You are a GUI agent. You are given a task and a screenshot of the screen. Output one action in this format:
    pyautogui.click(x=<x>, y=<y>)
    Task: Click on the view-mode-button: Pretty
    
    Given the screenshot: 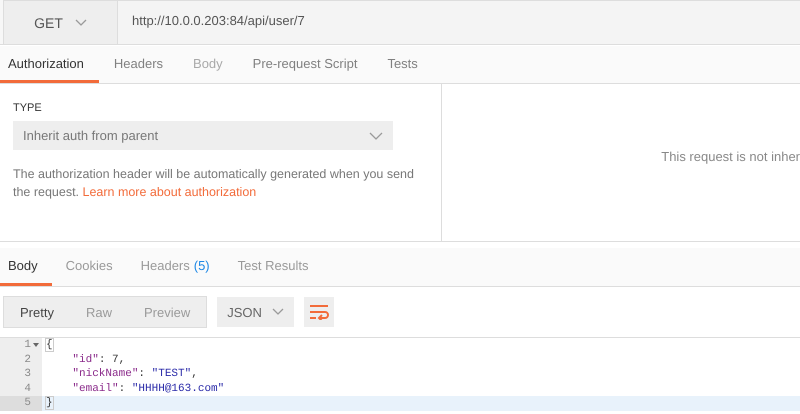 What is the action you would take?
    pyautogui.click(x=37, y=312)
    